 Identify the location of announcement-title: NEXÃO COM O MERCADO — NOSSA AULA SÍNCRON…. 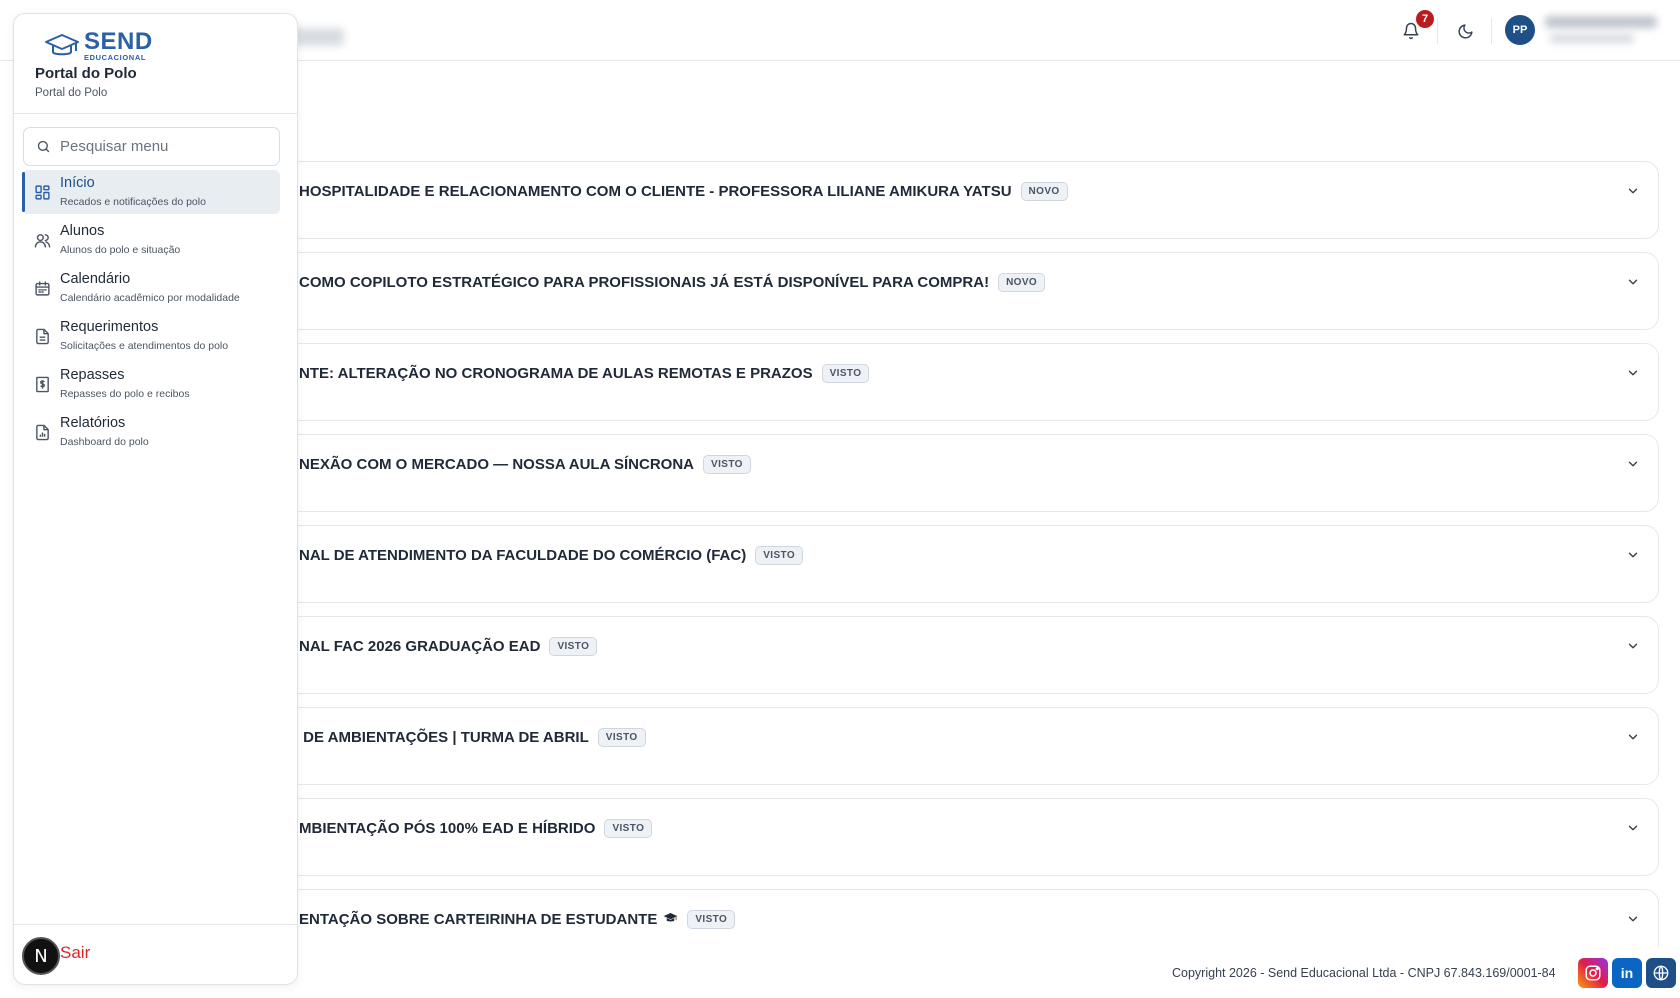
(497, 464).